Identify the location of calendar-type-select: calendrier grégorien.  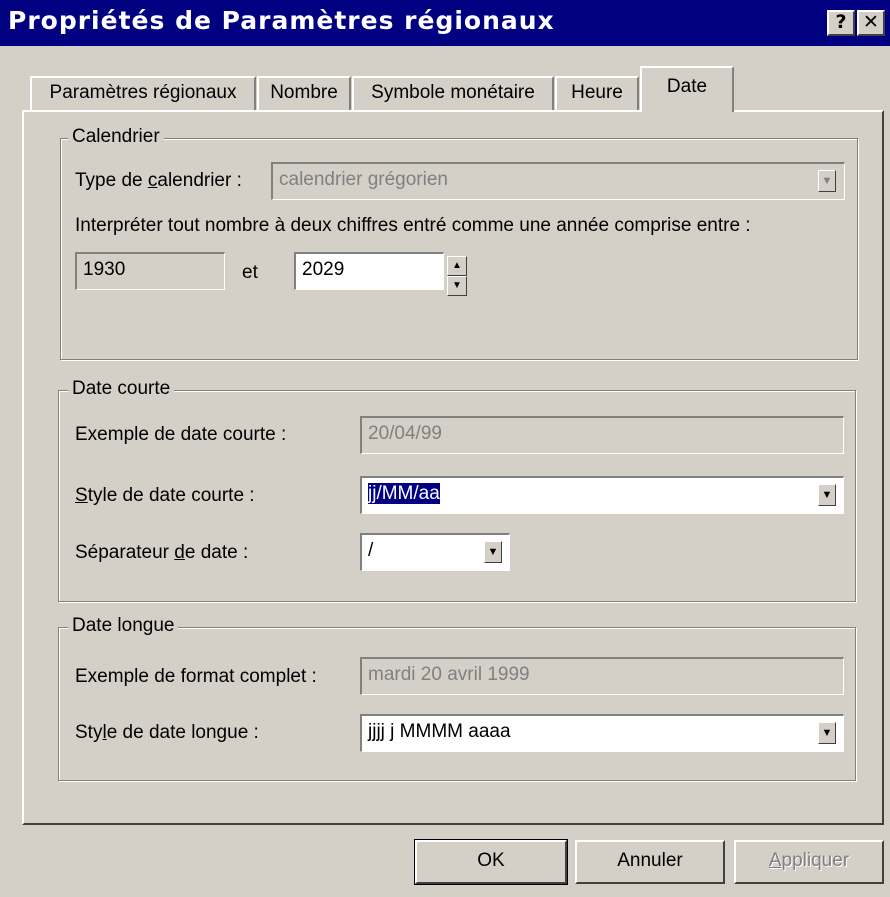
(558, 181).